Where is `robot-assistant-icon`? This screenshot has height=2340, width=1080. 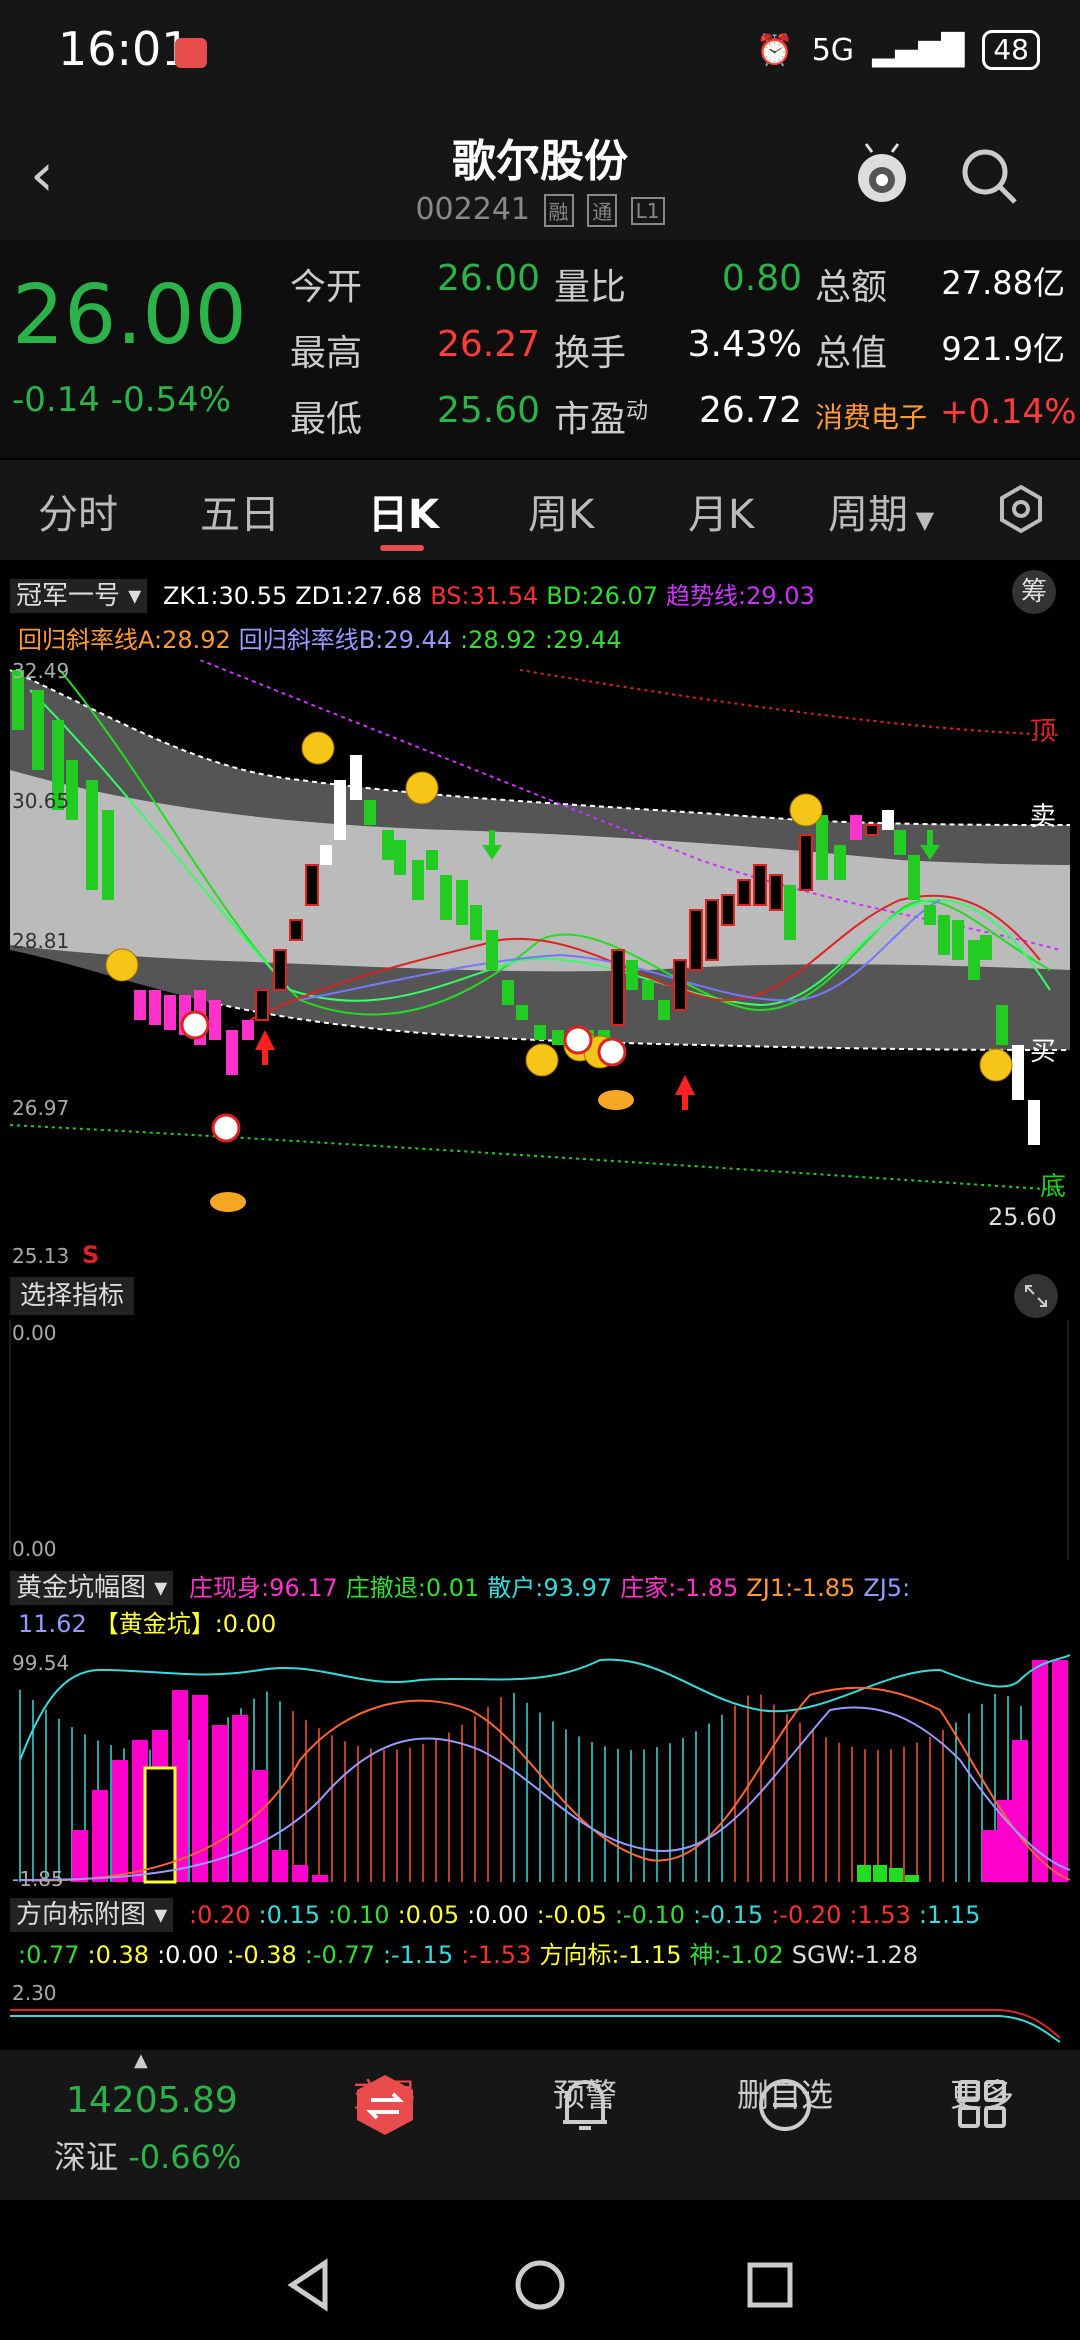
robot-assistant-icon is located at coordinates (882, 175).